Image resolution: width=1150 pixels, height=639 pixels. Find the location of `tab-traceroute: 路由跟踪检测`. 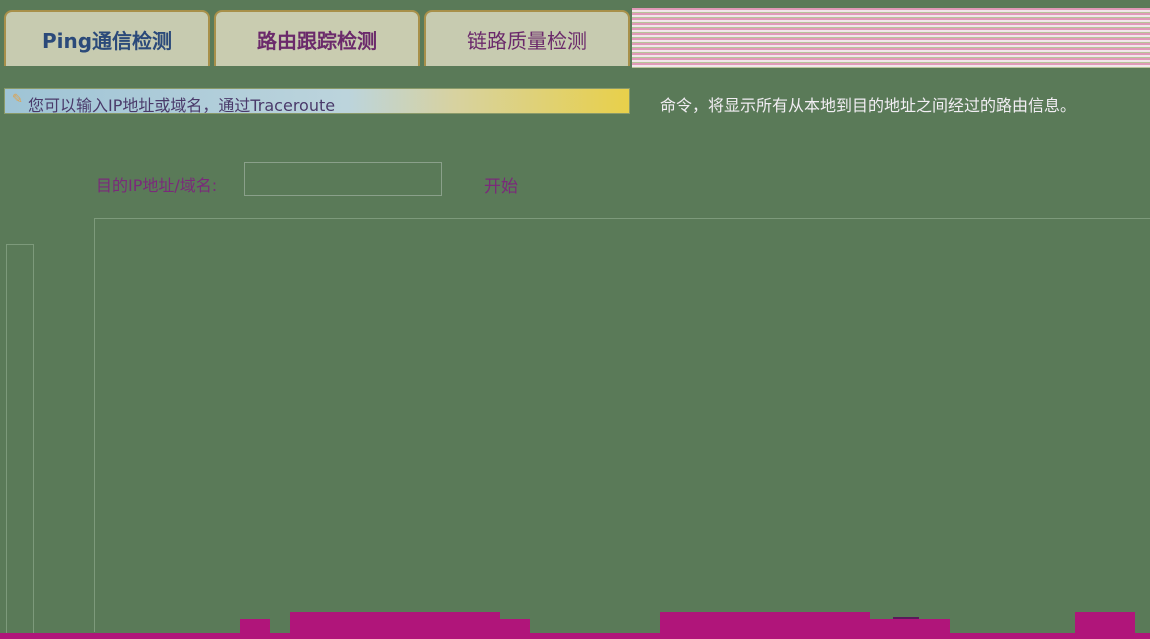

tab-traceroute: 路由跟踪检测 is located at coordinates (317, 38).